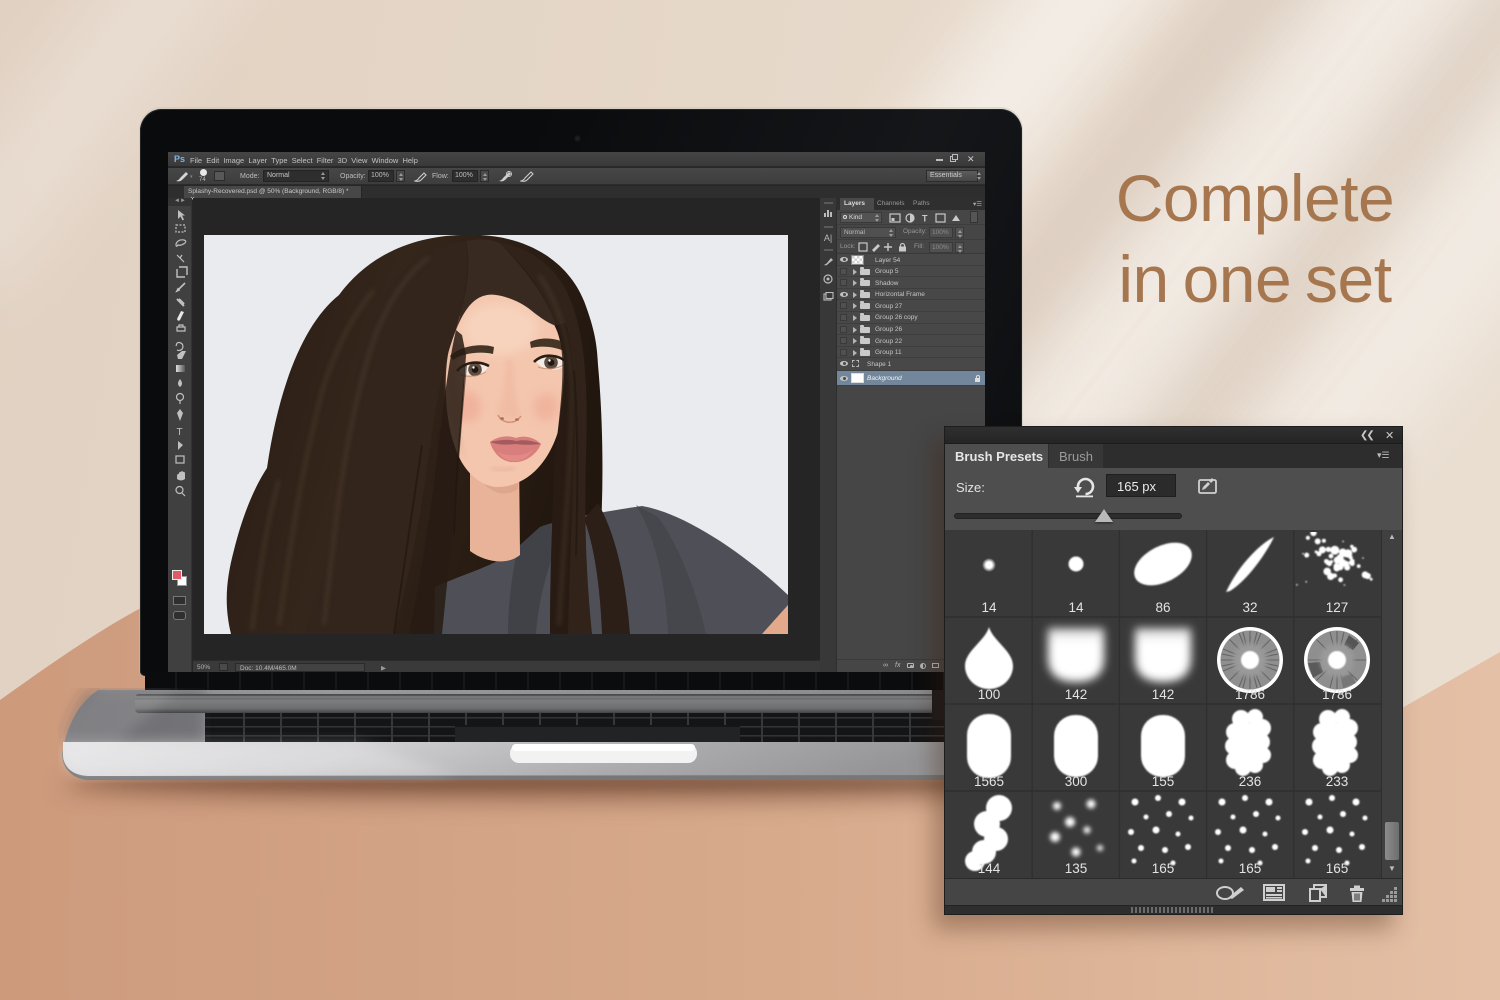 The image size is (1500, 1000). I want to click on svg-text: 127, so click(1337, 607).